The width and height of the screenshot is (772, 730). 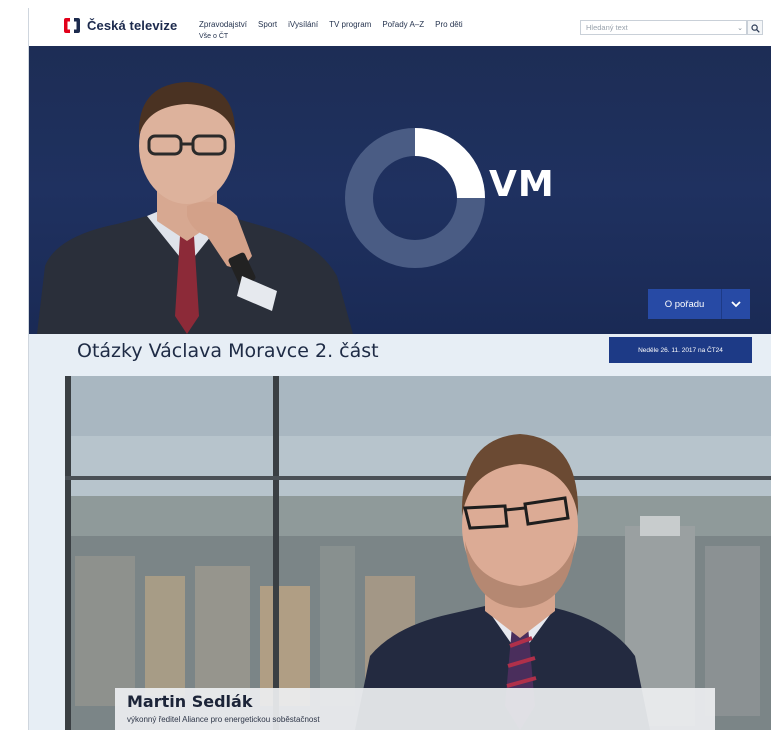 What do you see at coordinates (522, 184) in the screenshot?
I see `show-logo-text: VM` at bounding box center [522, 184].